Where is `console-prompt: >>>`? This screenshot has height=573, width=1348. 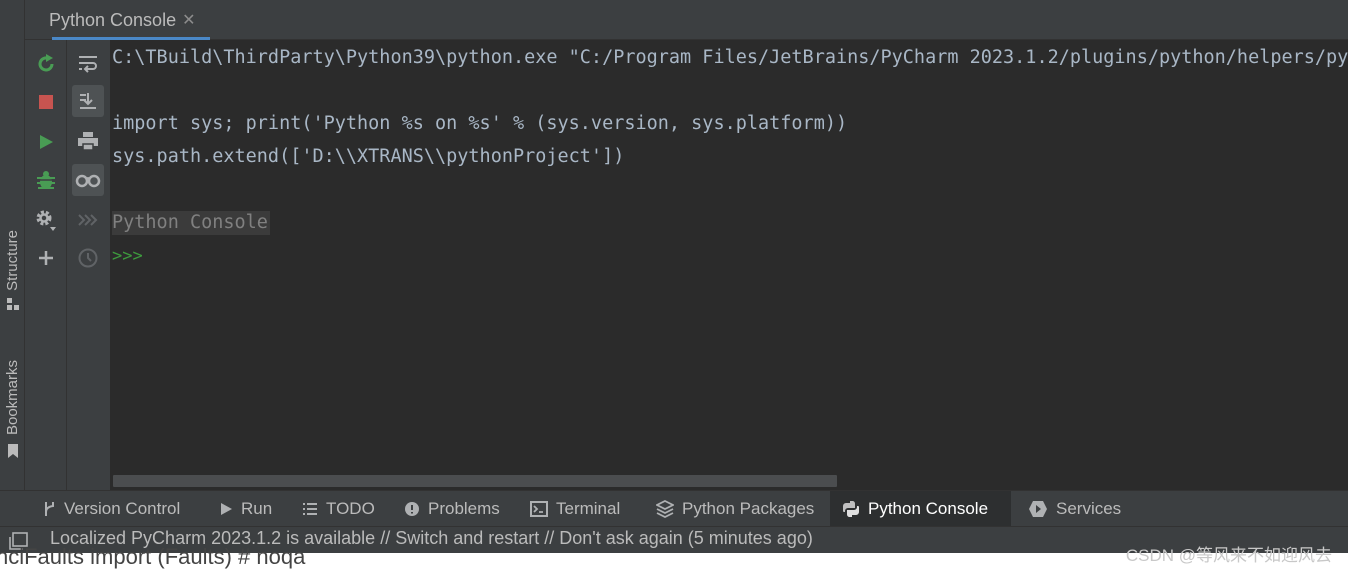 console-prompt: >>> is located at coordinates (127, 256).